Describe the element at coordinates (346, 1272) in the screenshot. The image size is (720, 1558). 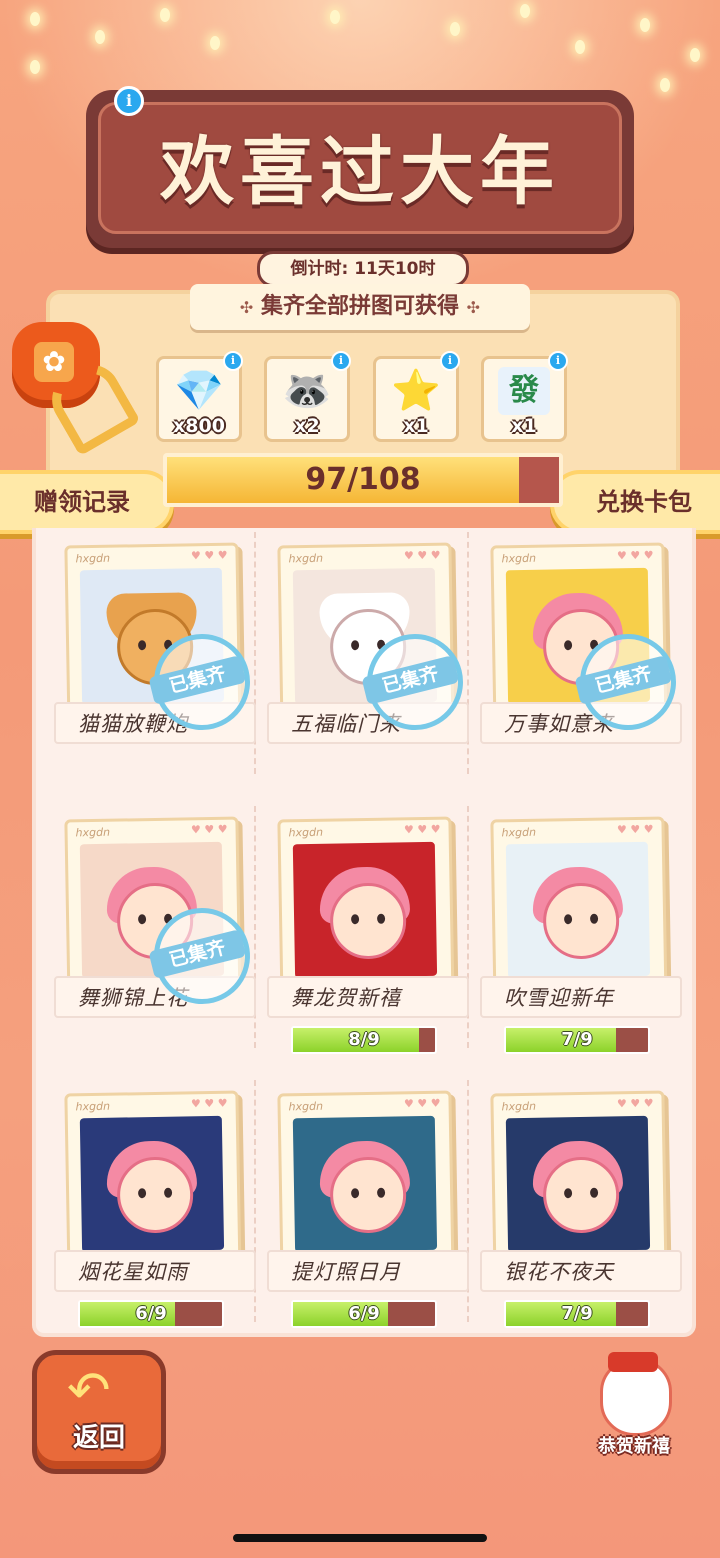
I see `card-name: 提灯照日月` at that location.